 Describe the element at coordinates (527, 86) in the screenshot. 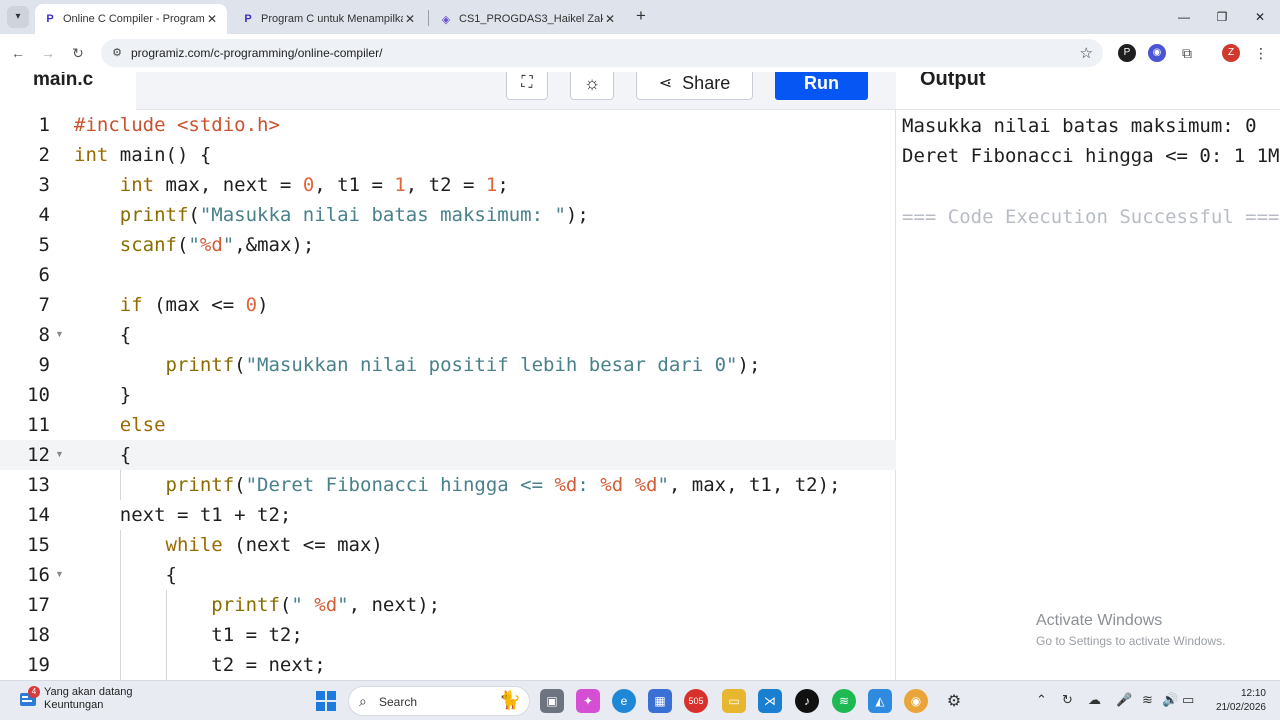

I see `fullscreen-button: ⛶` at that location.